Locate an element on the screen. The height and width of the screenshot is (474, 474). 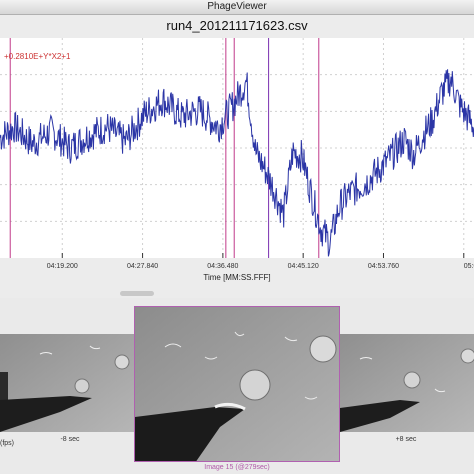
x-tick-label: 04:36.480 is located at coordinates (222, 266).